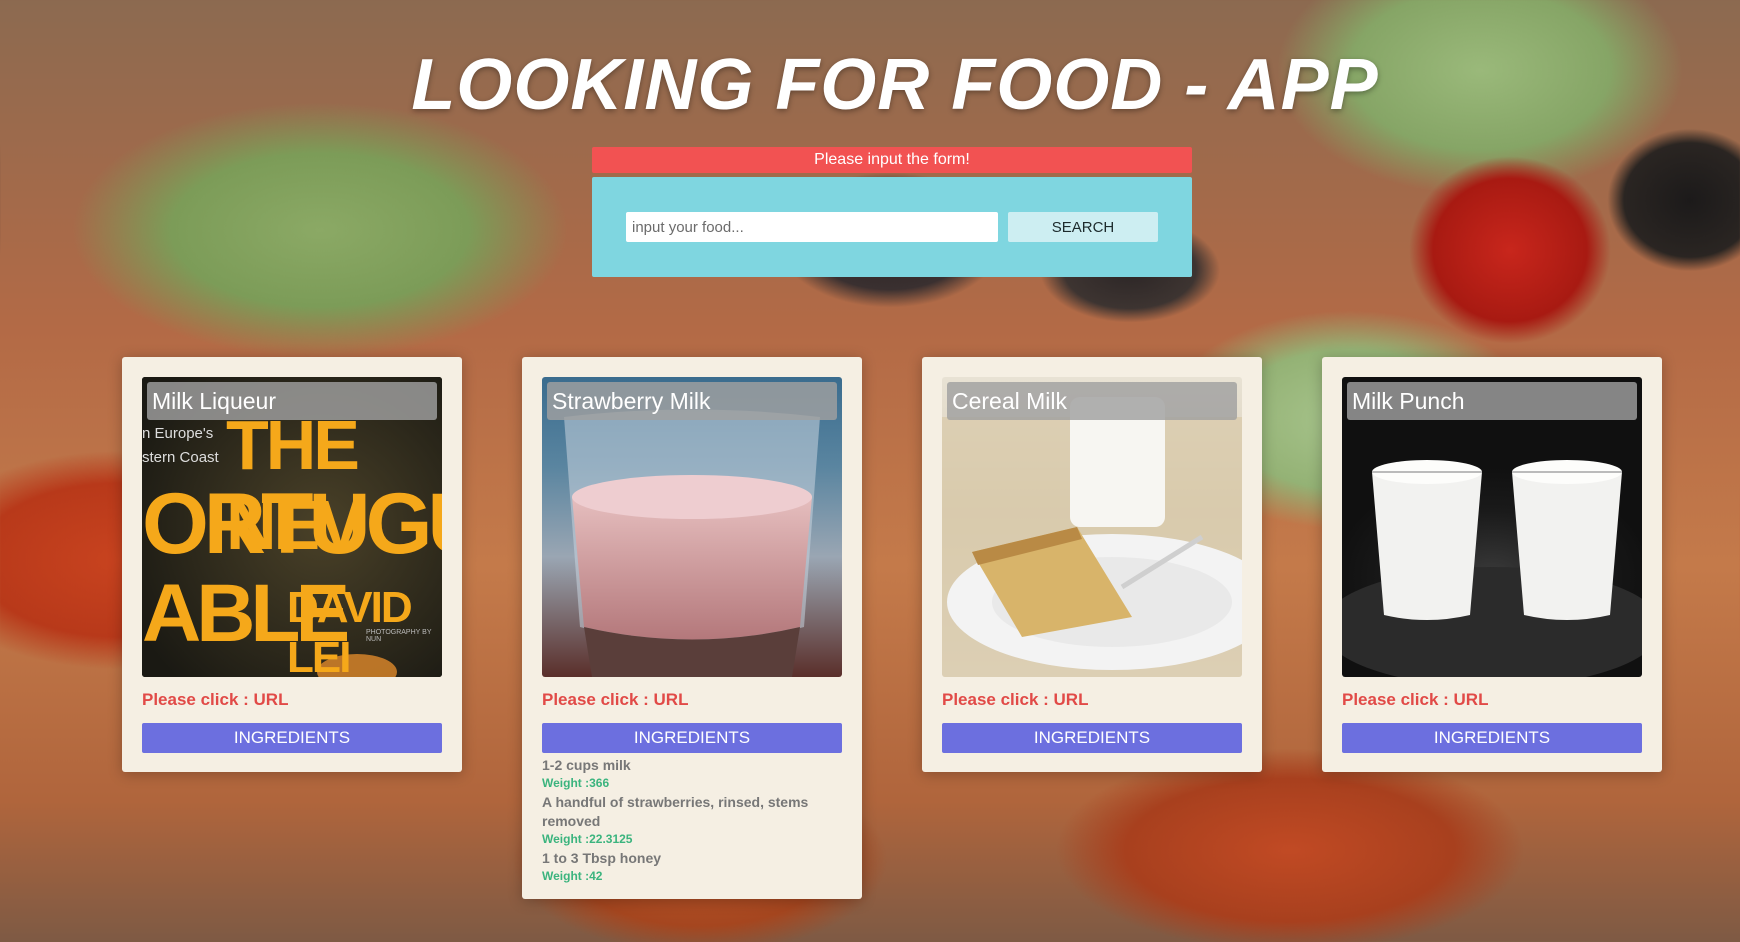 The image size is (1740, 942). What do you see at coordinates (1092, 401) in the screenshot?
I see `recipe-title: Cereal Milk` at bounding box center [1092, 401].